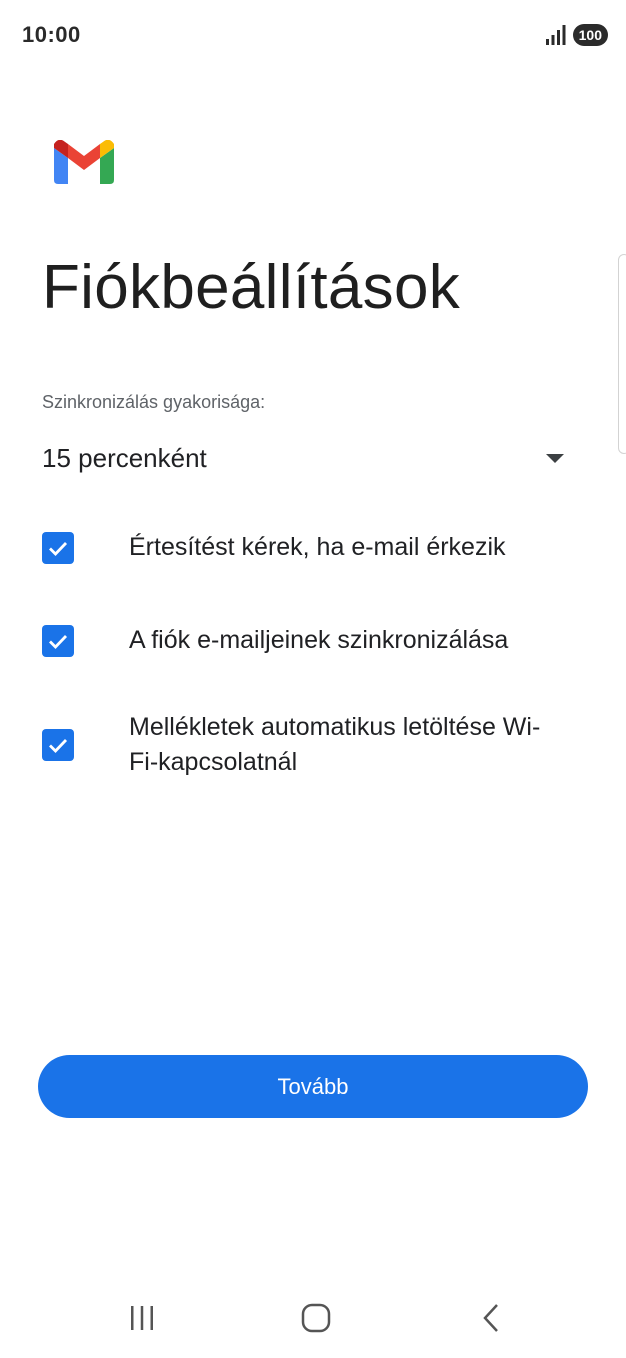 Image resolution: width=626 pixels, height=1358 pixels. I want to click on sync-frequency-dropdown: 15 percenként, so click(306, 458).